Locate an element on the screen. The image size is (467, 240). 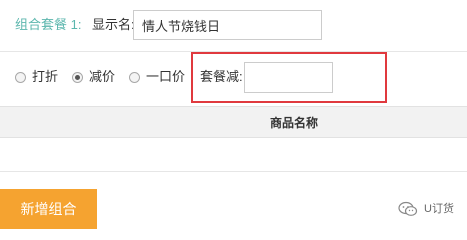
radio-reduce-circle is located at coordinates (78, 77).